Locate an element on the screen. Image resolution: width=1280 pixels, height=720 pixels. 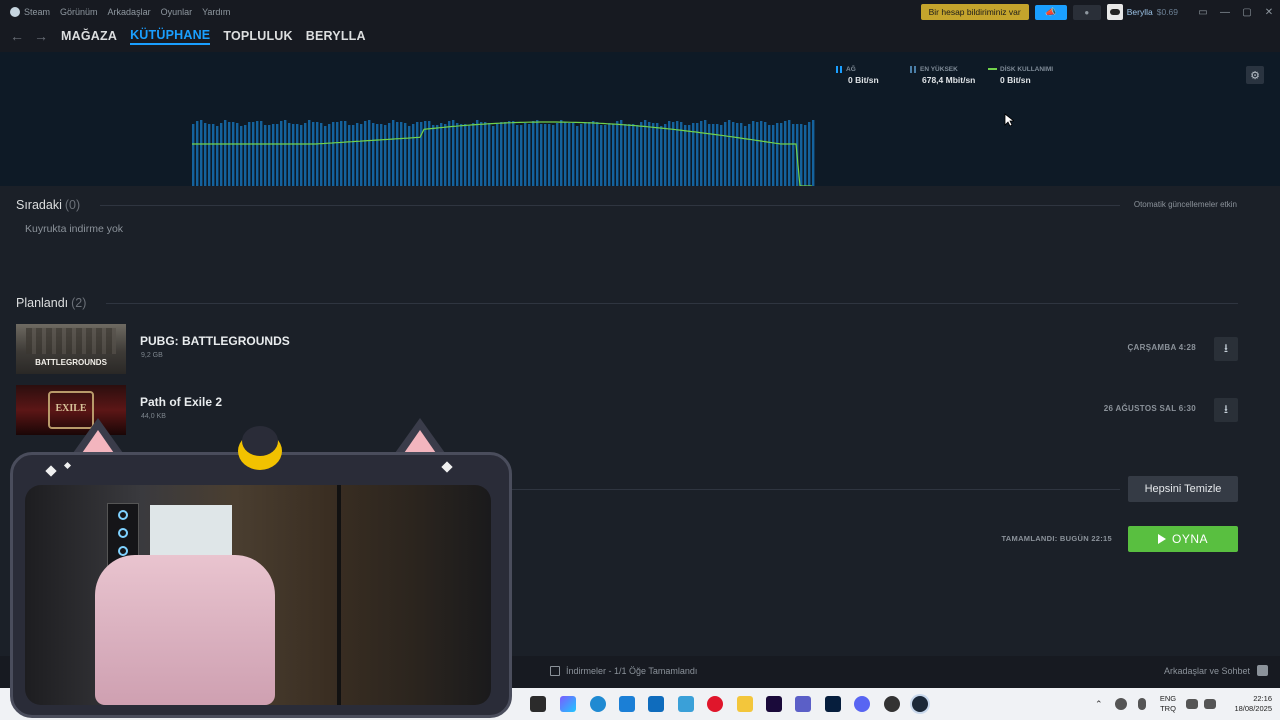
app-icon is located at coordinates (892, 704).